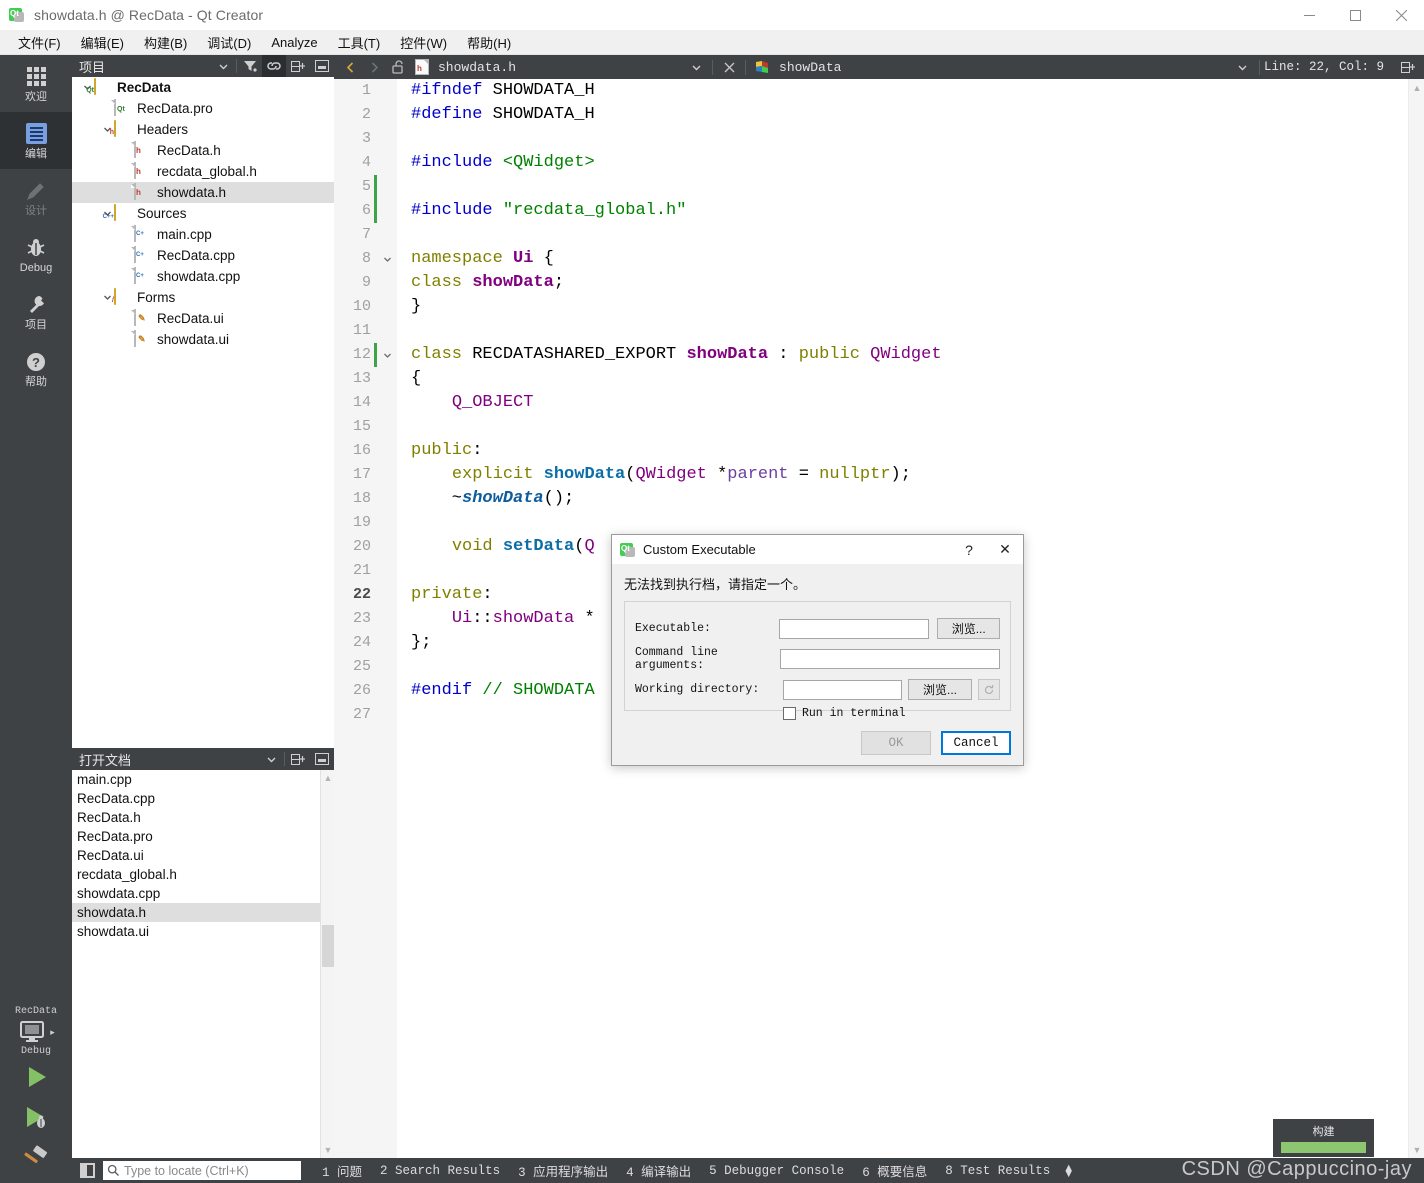 This screenshot has height=1183, width=1424. I want to click on menu-analyze: Analyze, so click(294, 42).